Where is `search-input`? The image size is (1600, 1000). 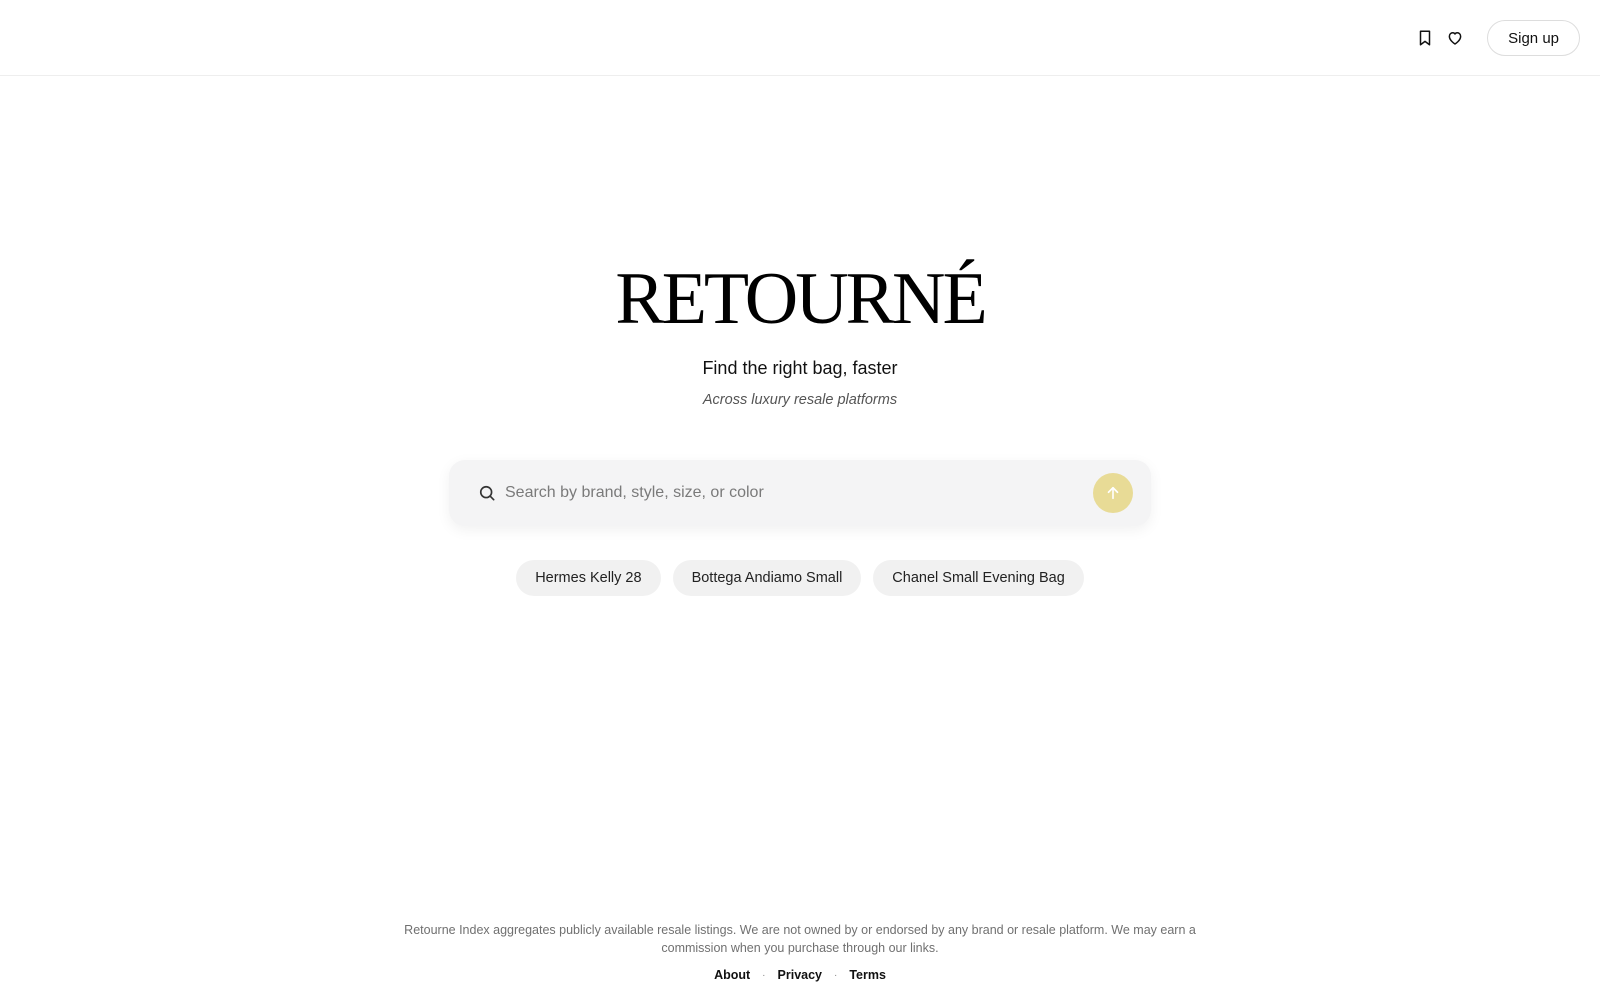
search-input is located at coordinates (785, 493).